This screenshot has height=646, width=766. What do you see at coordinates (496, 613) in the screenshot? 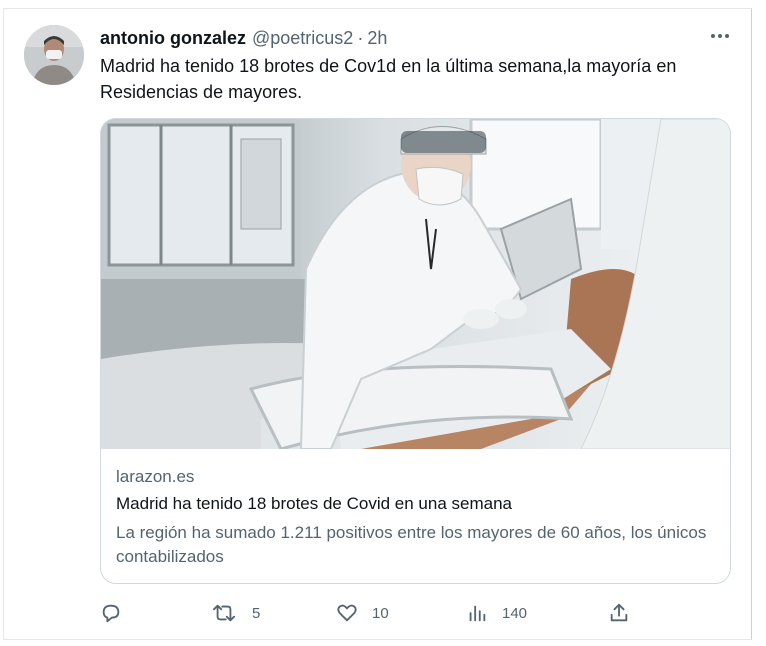
I see `views-button: 140` at bounding box center [496, 613].